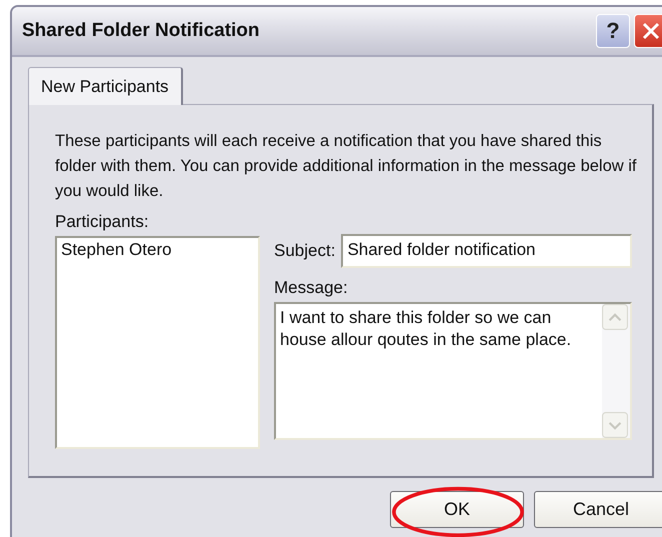 The width and height of the screenshot is (662, 537). Describe the element at coordinates (116, 249) in the screenshot. I see `participant-item: Stephen Otero` at that location.